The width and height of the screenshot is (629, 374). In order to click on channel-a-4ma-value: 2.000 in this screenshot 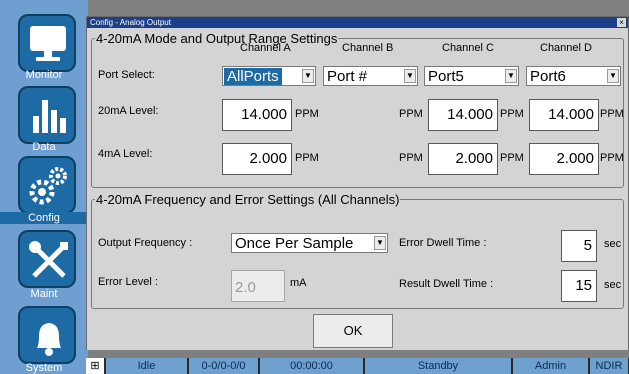, I will do `click(268, 158)`.